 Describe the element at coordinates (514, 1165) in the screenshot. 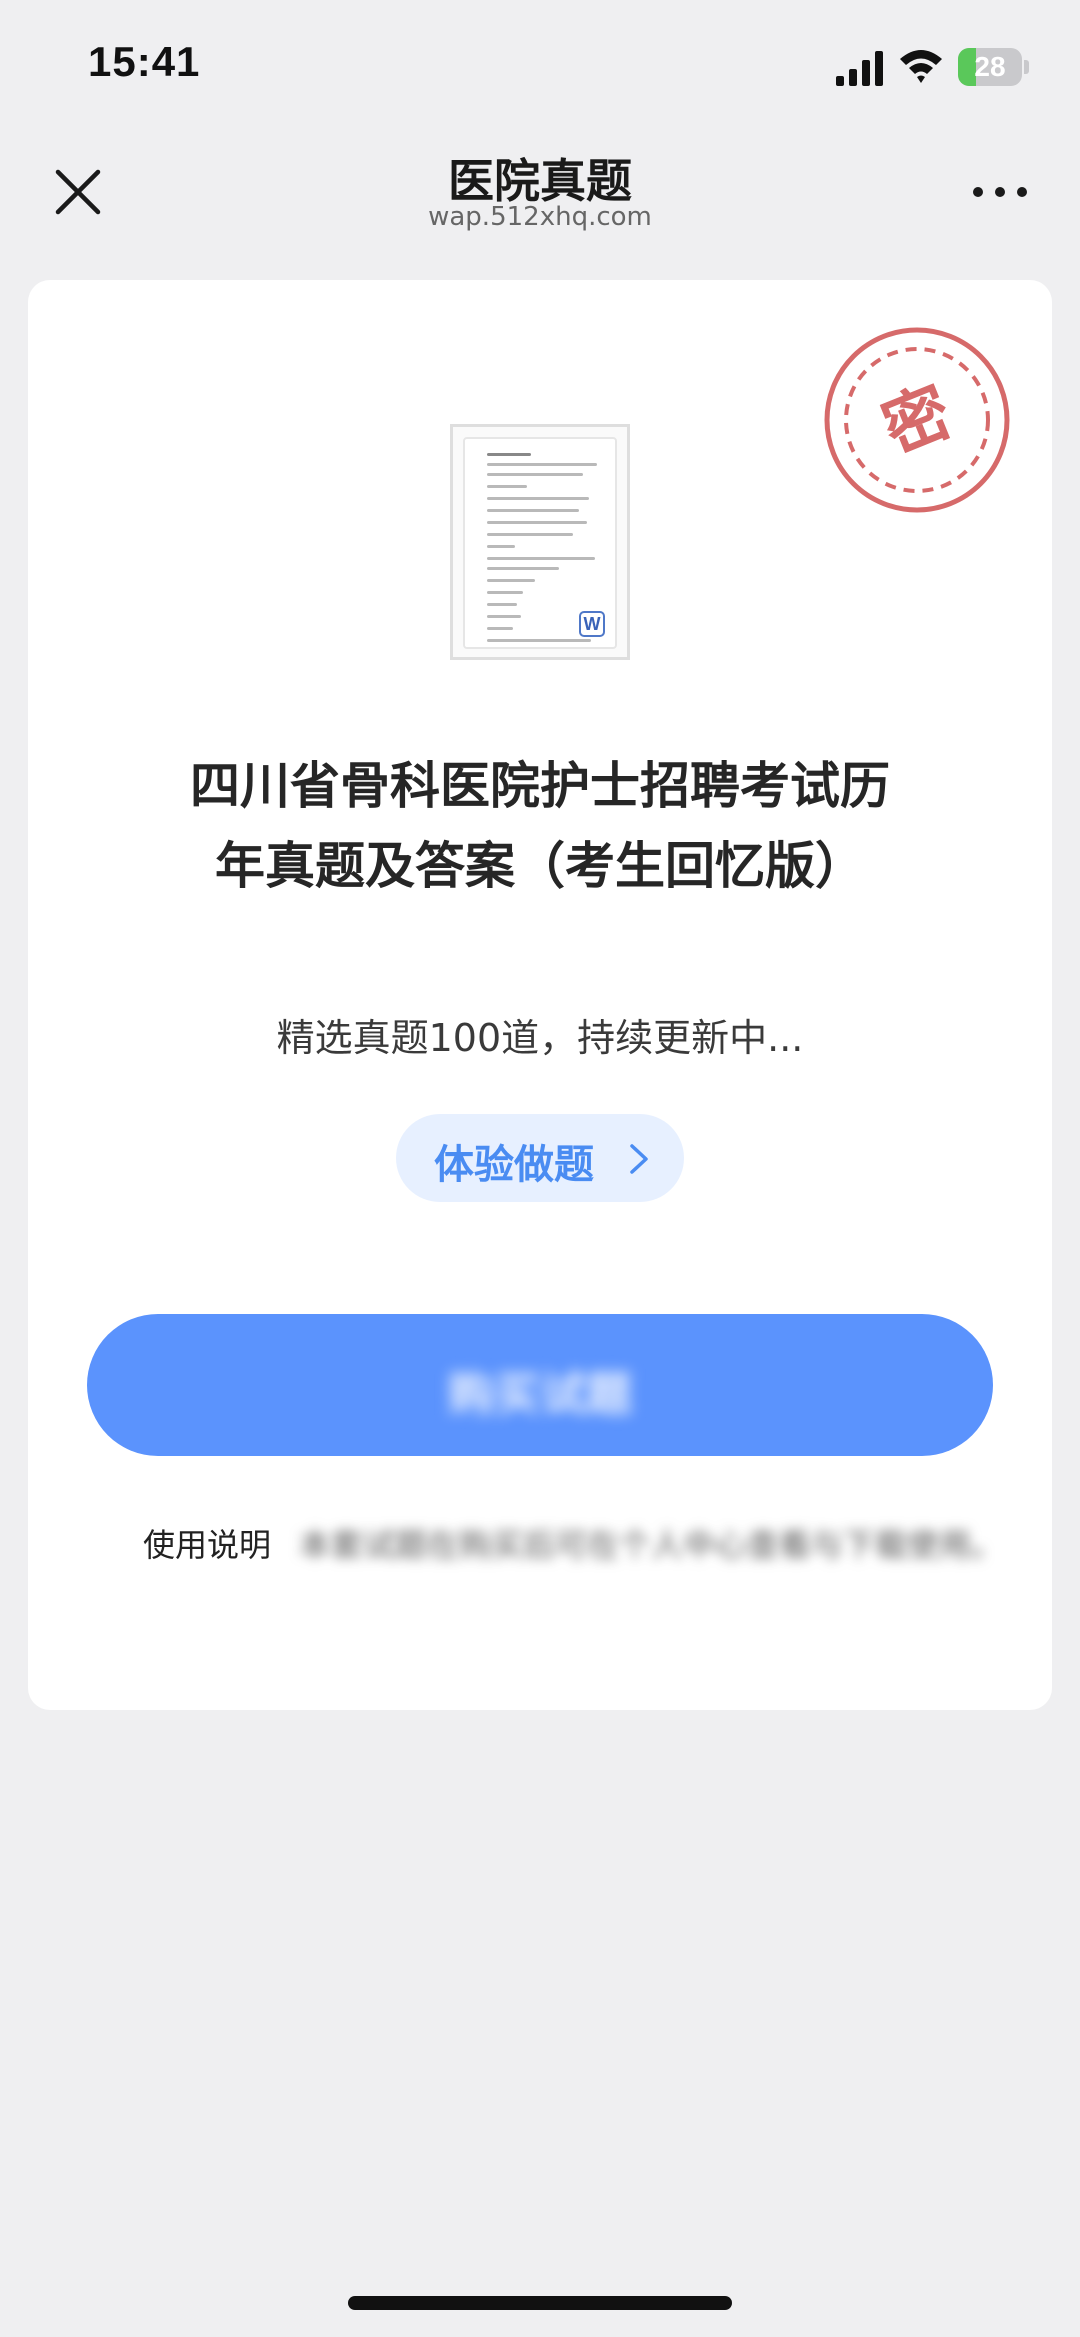

I see `trial-practice-label: 体验做题` at that location.